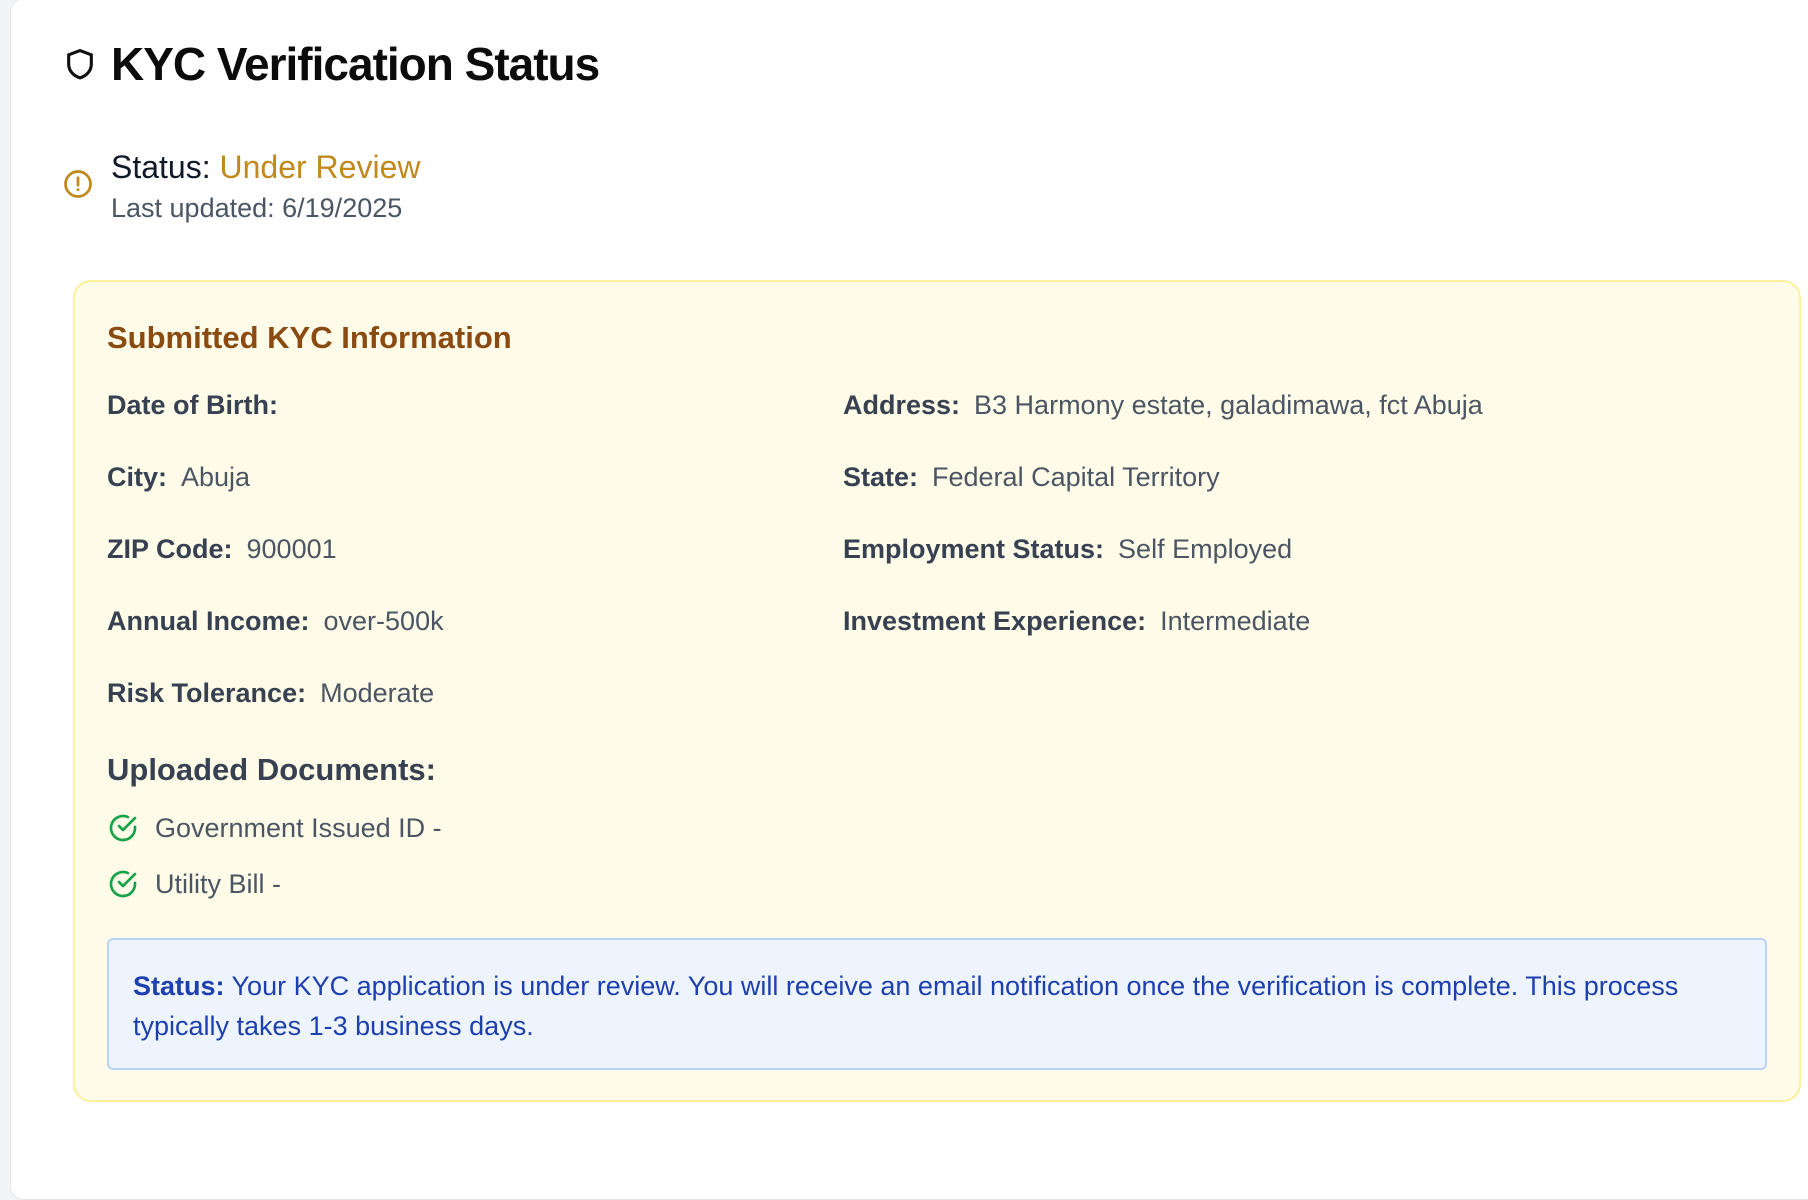  Describe the element at coordinates (355, 64) in the screenshot. I see `page-title: KYC Verification Status` at that location.